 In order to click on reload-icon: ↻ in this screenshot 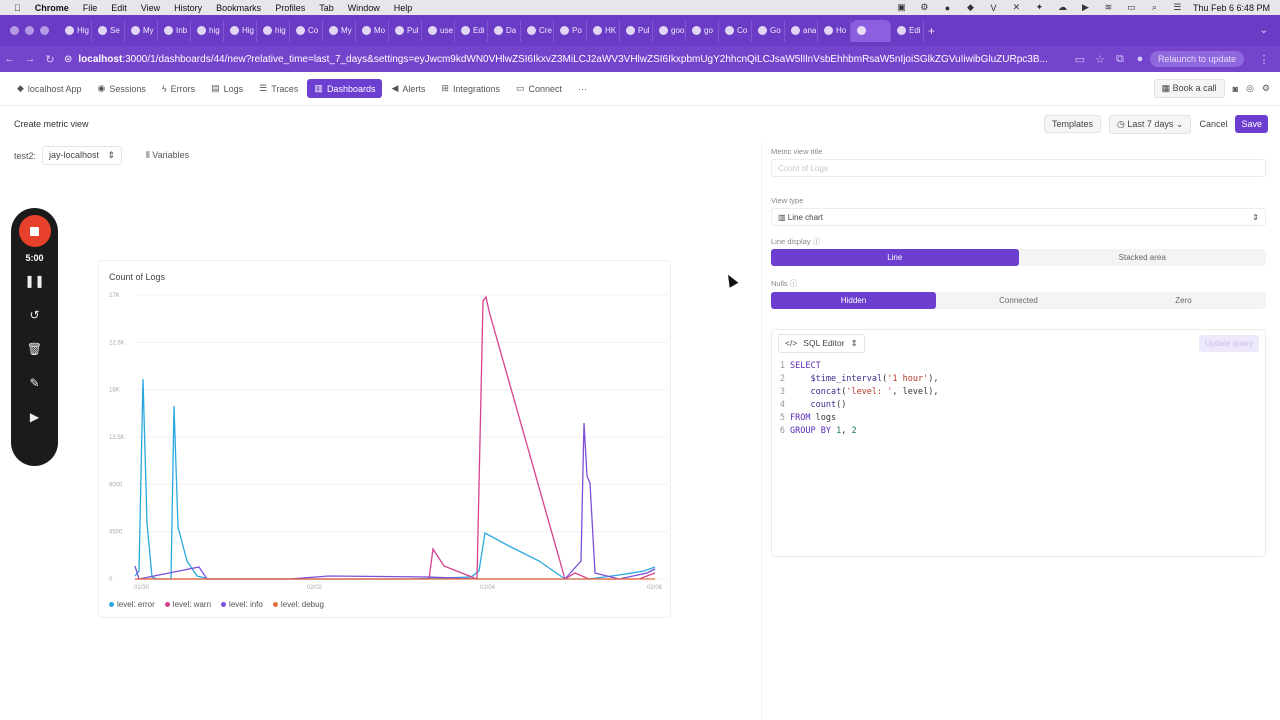, I will do `click(50, 59)`.